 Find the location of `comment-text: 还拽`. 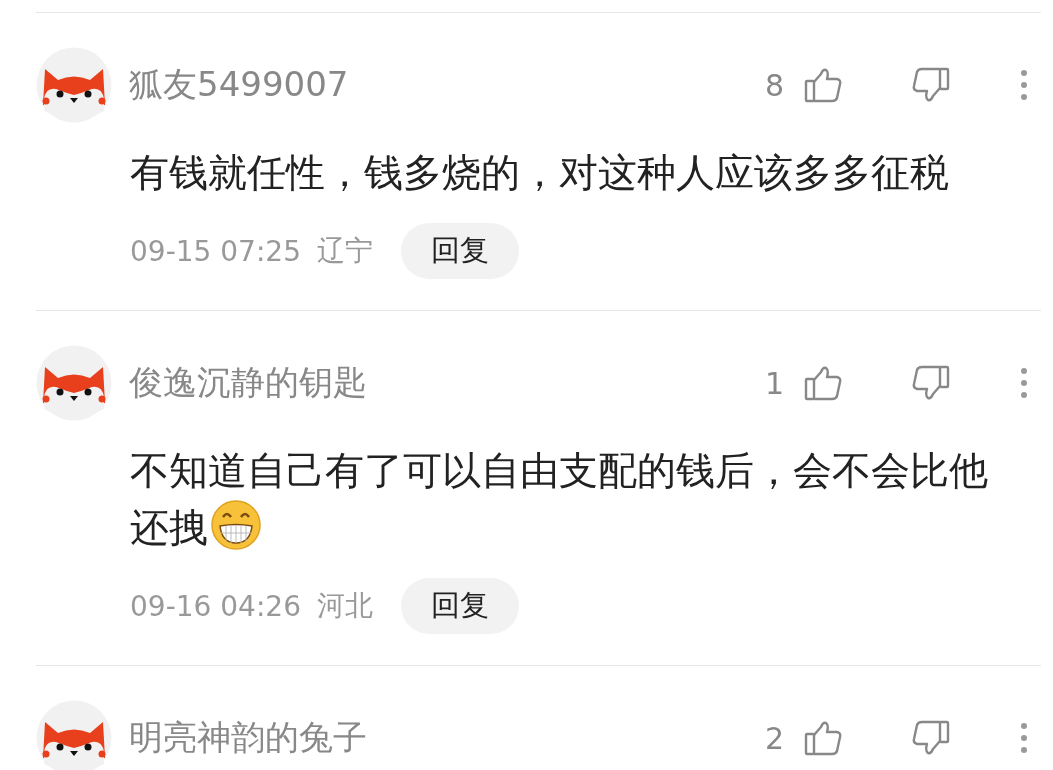

comment-text: 还拽 is located at coordinates (169, 527).